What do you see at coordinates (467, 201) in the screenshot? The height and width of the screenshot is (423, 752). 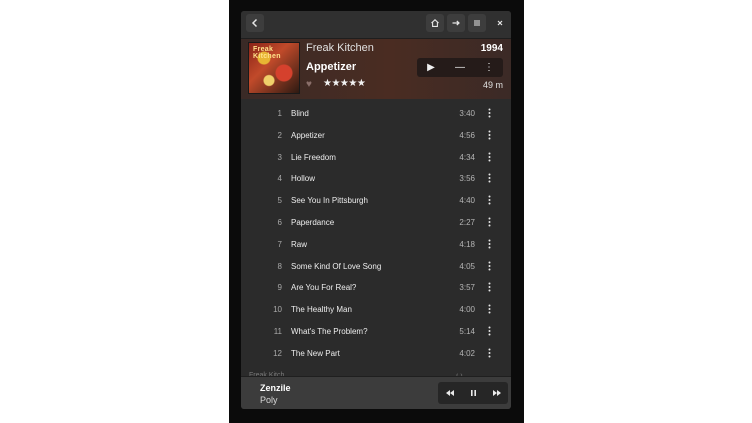 I see `track-duration: 4:40` at bounding box center [467, 201].